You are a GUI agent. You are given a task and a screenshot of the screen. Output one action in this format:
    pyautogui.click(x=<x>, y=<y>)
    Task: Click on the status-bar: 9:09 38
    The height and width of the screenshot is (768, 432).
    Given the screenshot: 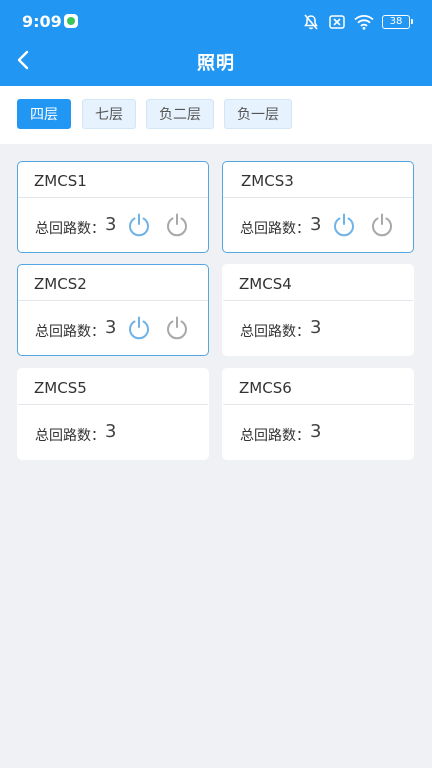 What is the action you would take?
    pyautogui.click(x=216, y=21)
    